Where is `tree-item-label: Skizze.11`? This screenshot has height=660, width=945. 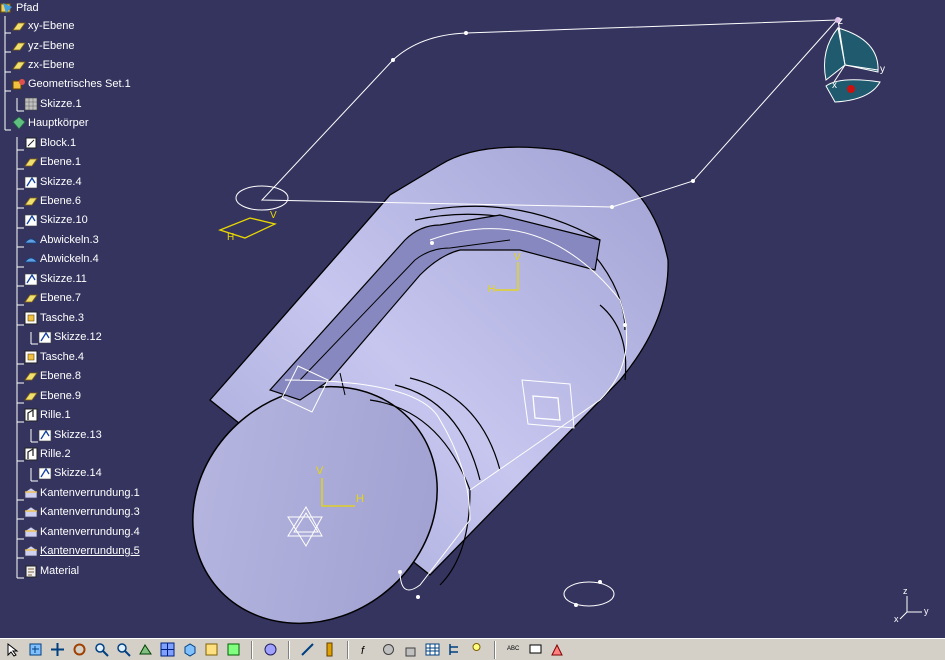 tree-item-label: Skizze.11 is located at coordinates (63, 279).